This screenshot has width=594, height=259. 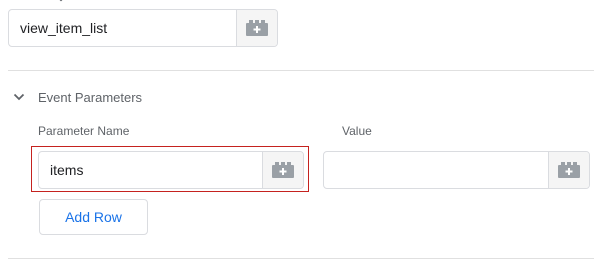 What do you see at coordinates (122, 28) in the screenshot?
I see `event-name-value: view_item_list` at bounding box center [122, 28].